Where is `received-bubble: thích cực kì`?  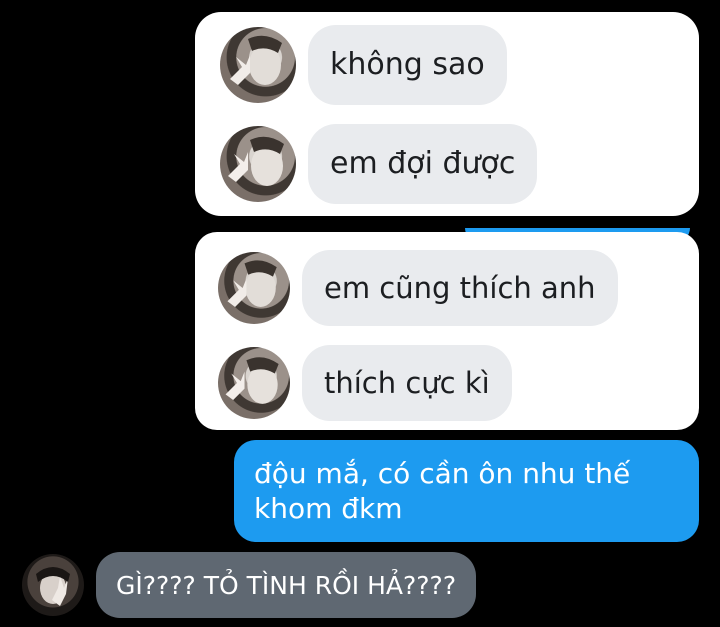
received-bubble: thích cực kì is located at coordinates (407, 383).